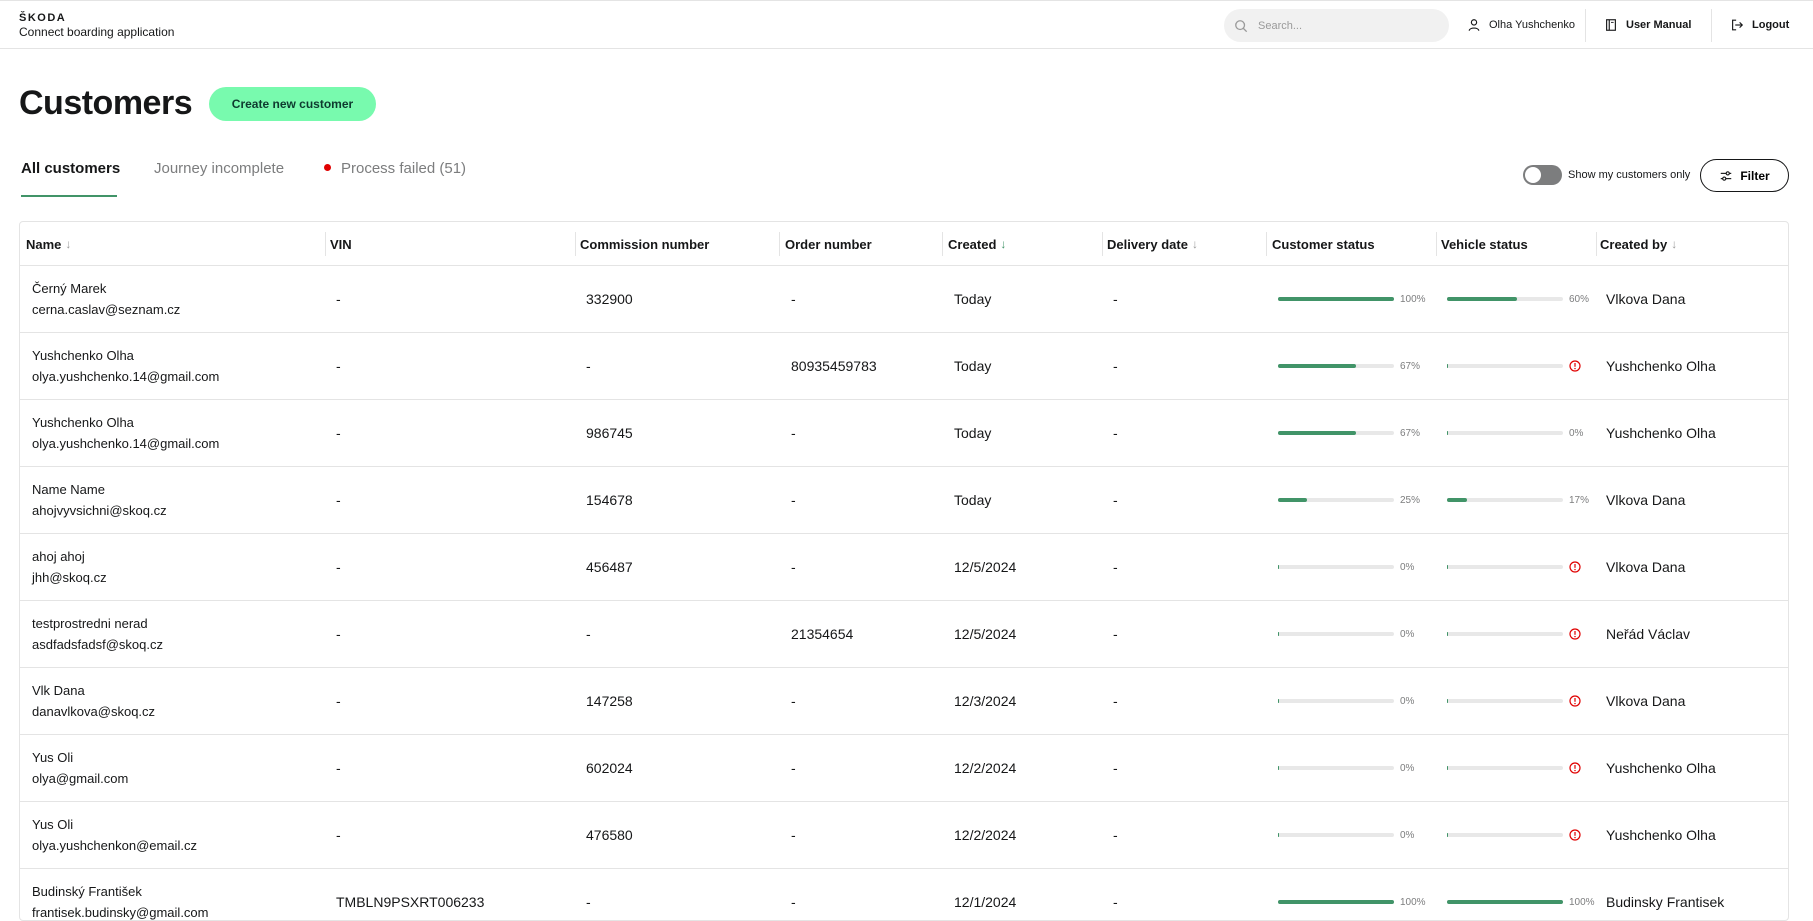 Image resolution: width=1813 pixels, height=921 pixels. I want to click on name-cell: Černý Marek cerna.caslav@seznam.cz, so click(106, 299).